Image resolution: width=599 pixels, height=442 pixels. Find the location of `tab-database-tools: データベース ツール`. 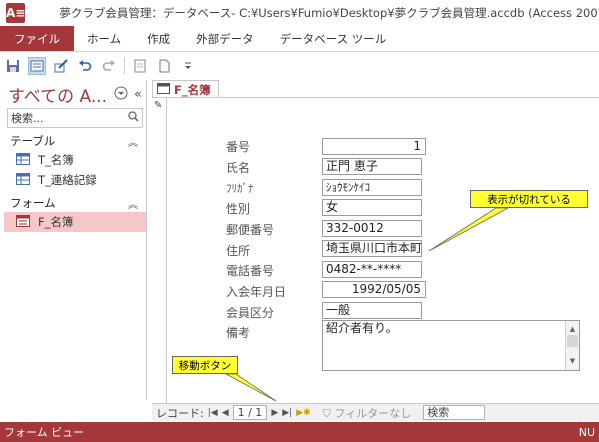

tab-database-tools: データベース ツール is located at coordinates (333, 38).